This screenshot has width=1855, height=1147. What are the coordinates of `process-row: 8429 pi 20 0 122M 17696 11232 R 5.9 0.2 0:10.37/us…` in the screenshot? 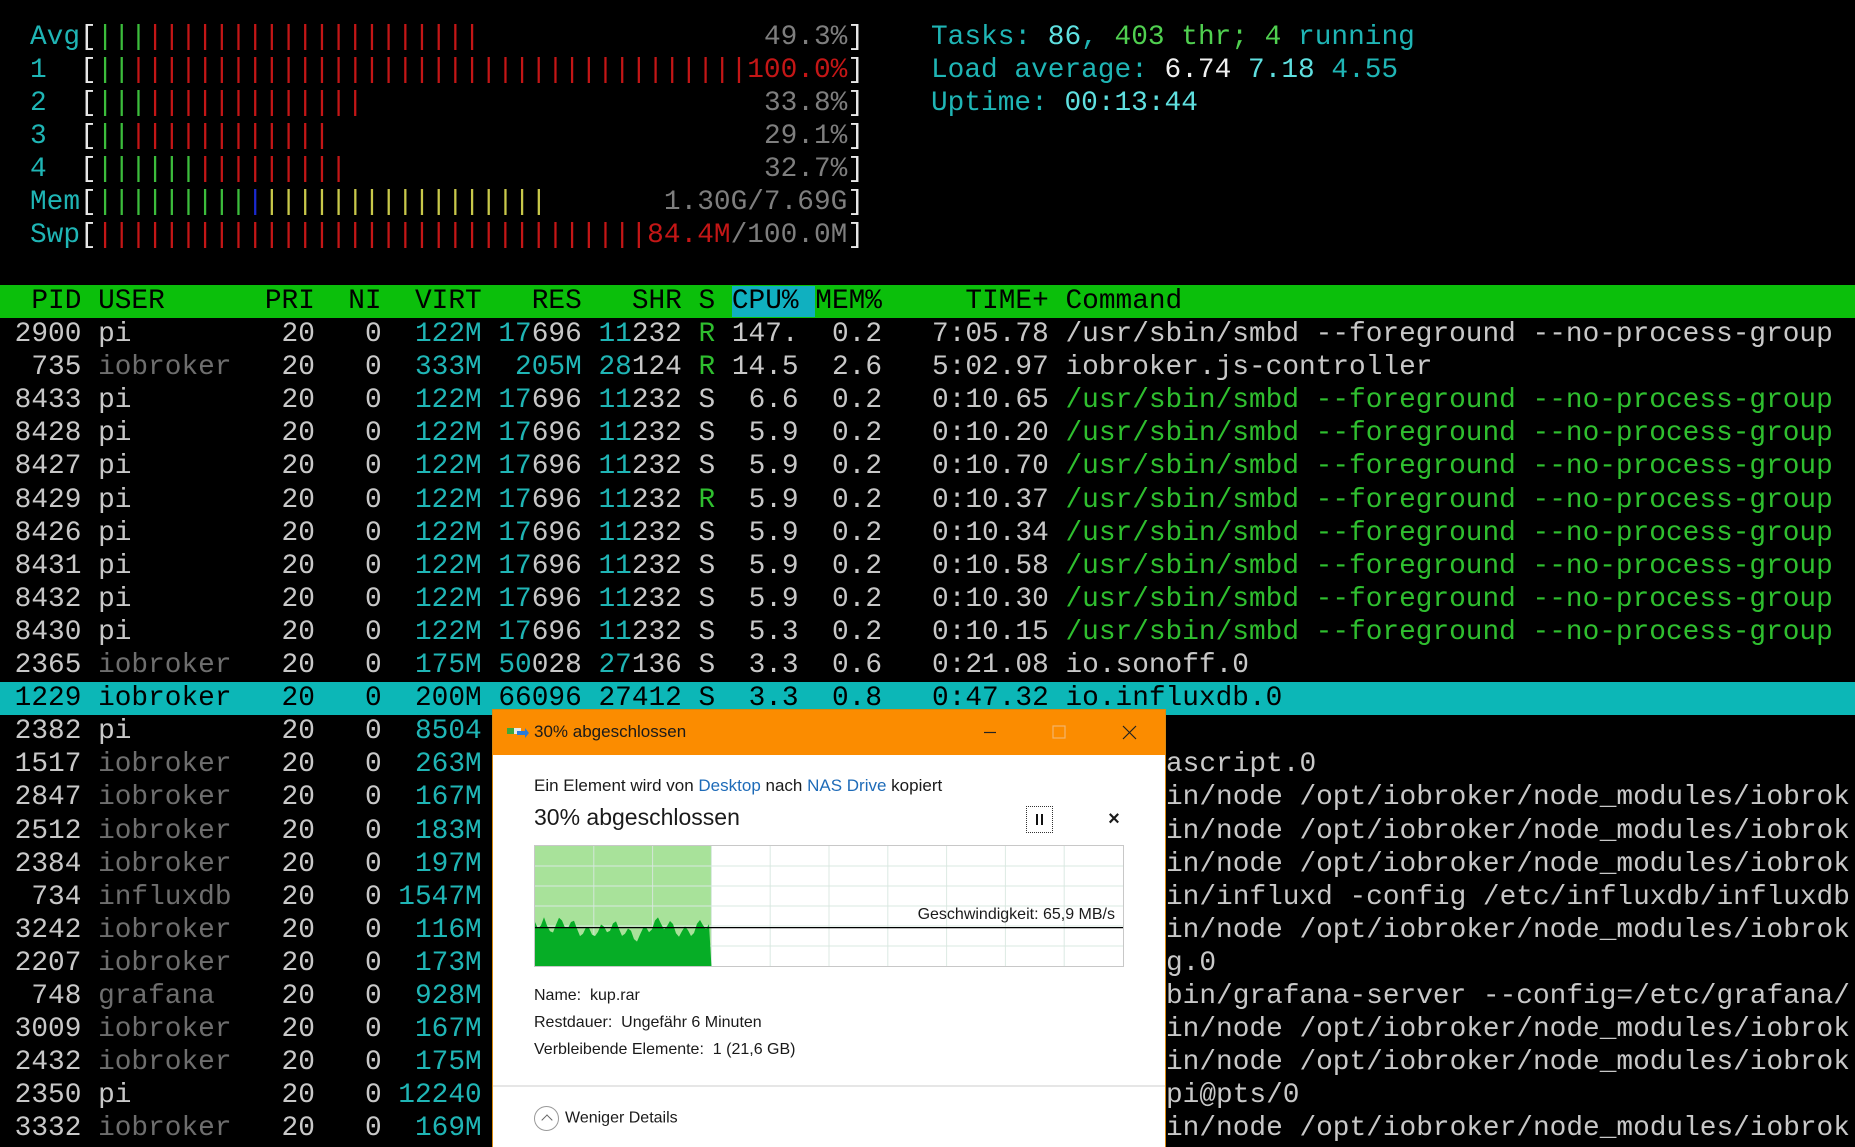 It's located at (927, 500).